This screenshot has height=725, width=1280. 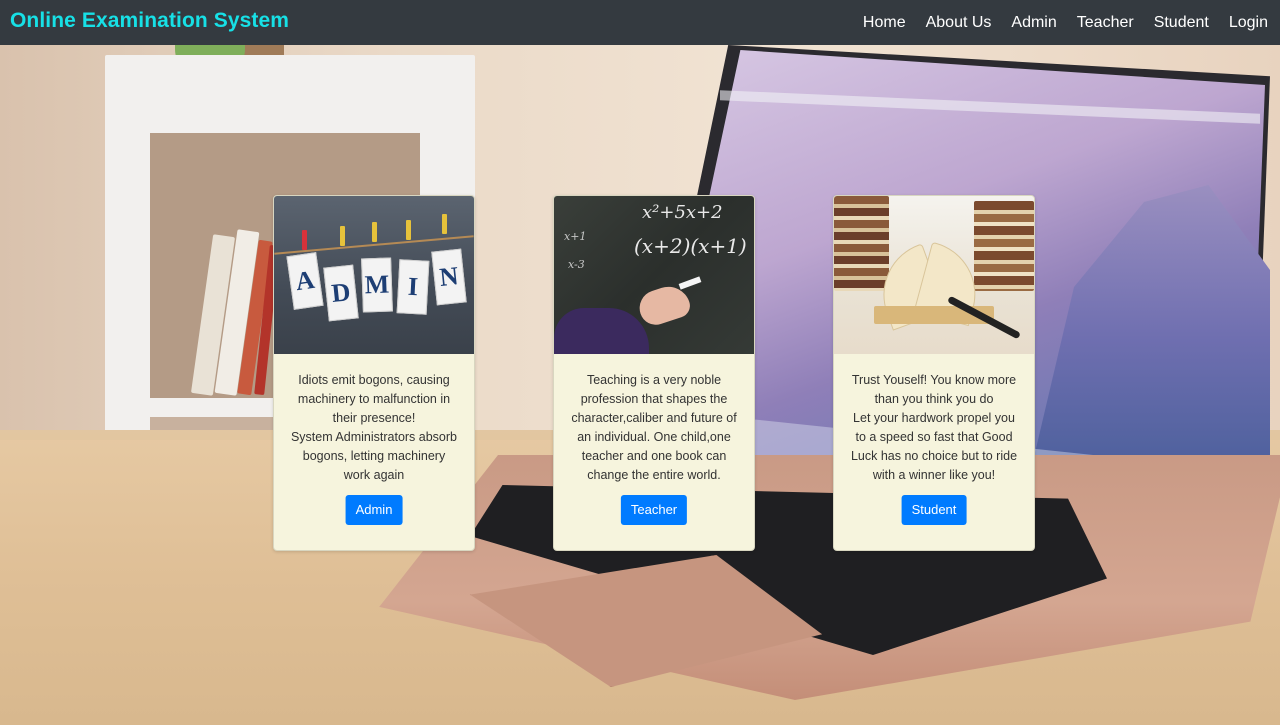 What do you see at coordinates (884, 23) in the screenshot?
I see `nav-home-link: Home` at bounding box center [884, 23].